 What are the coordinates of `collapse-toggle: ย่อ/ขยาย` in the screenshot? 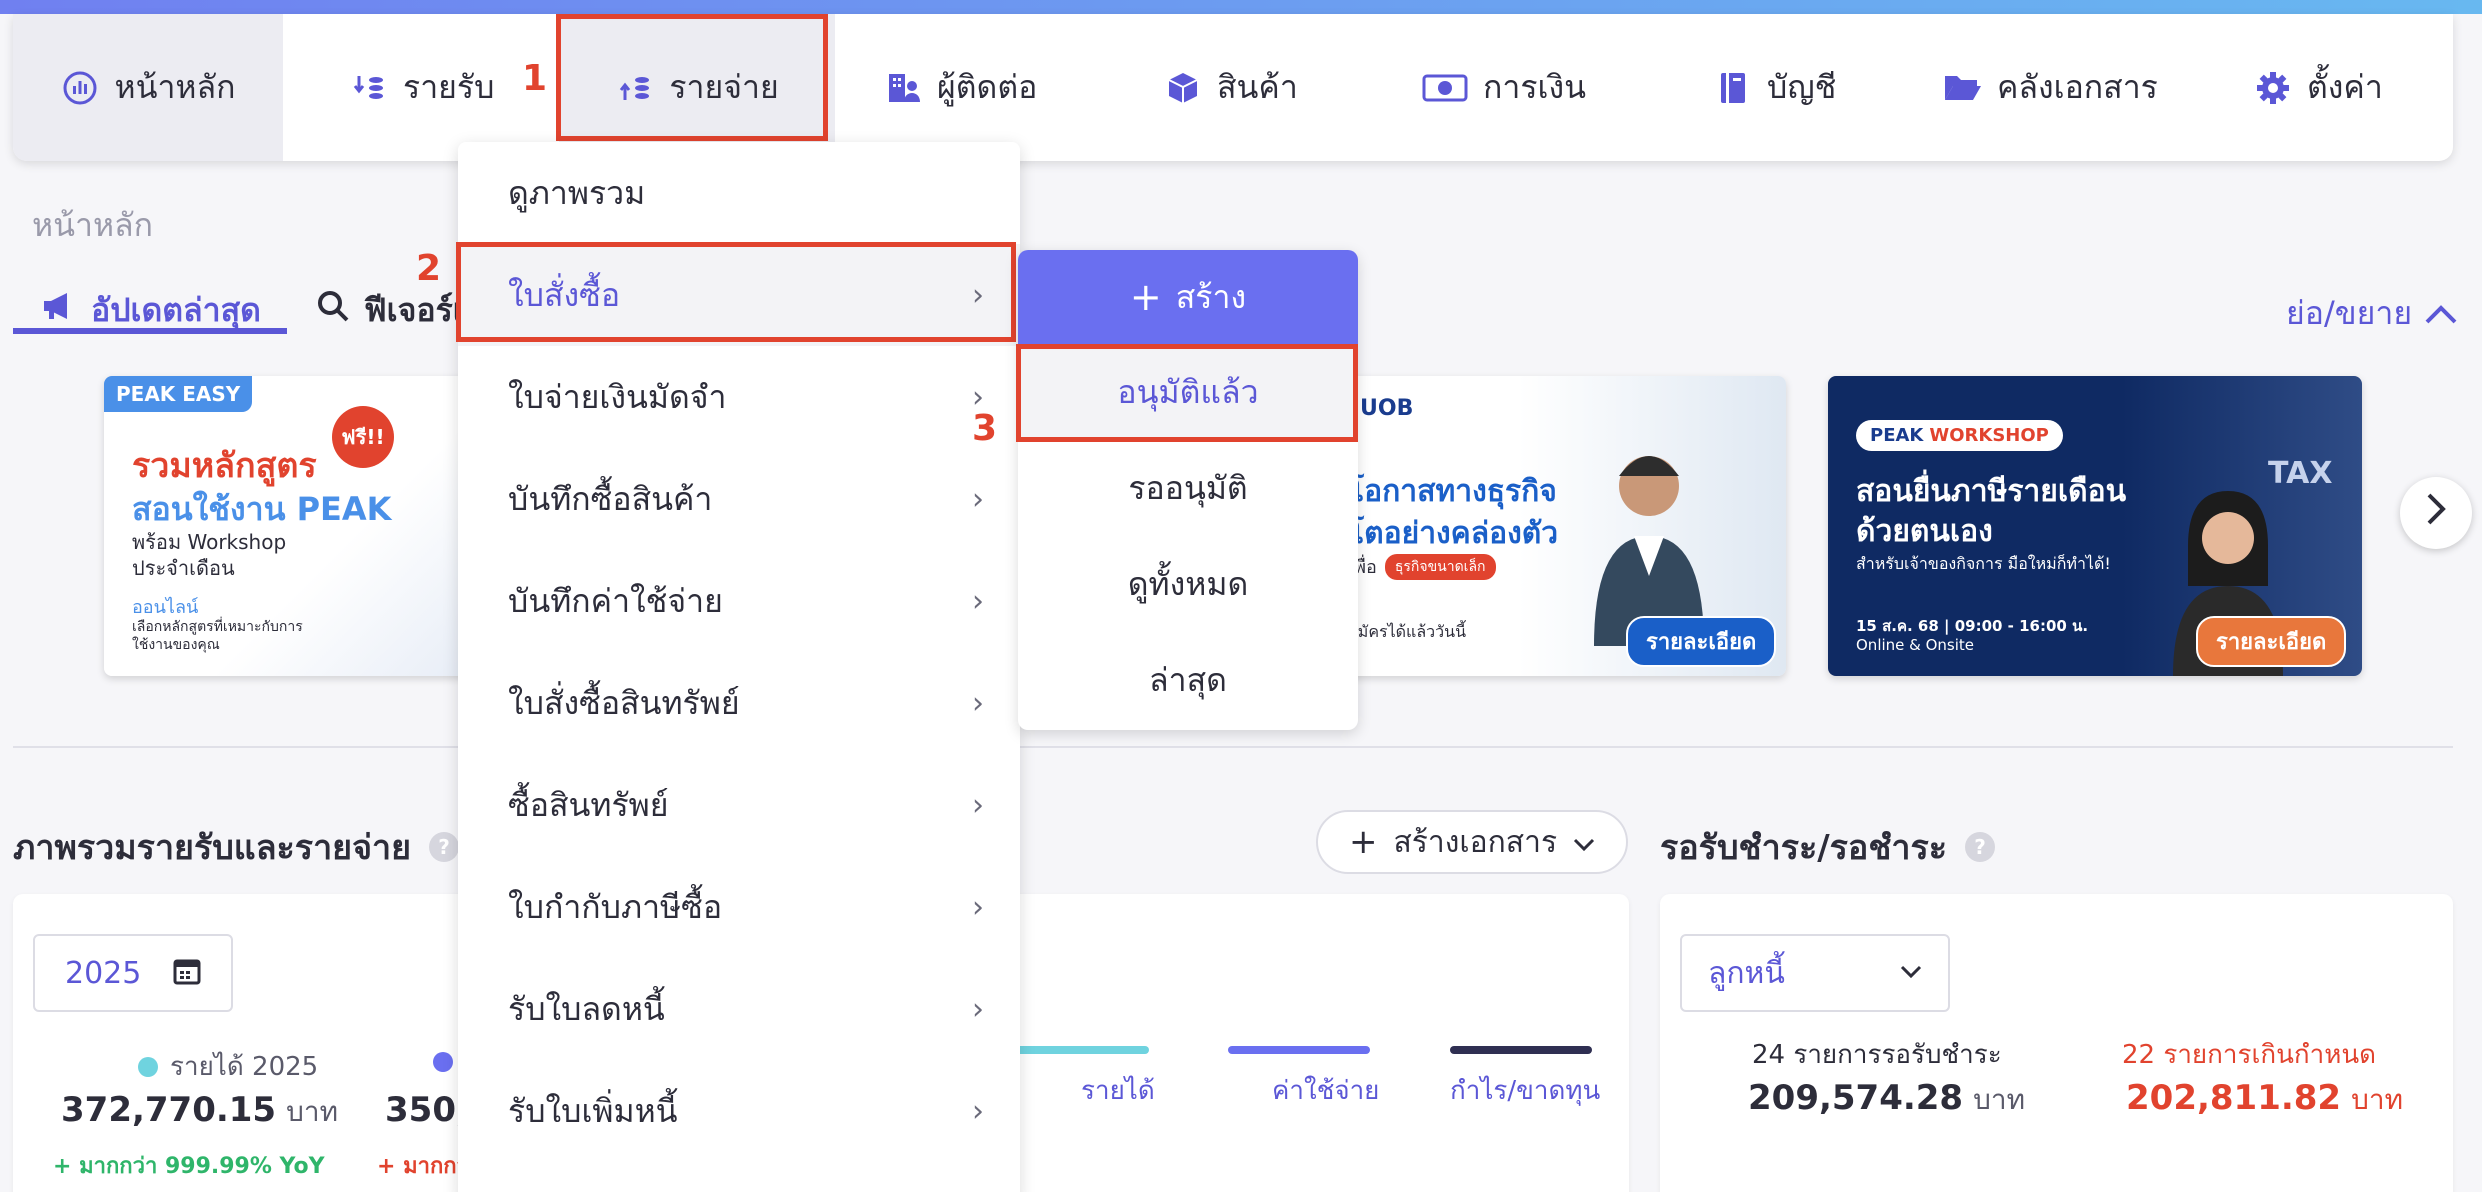 It's located at (2372, 313).